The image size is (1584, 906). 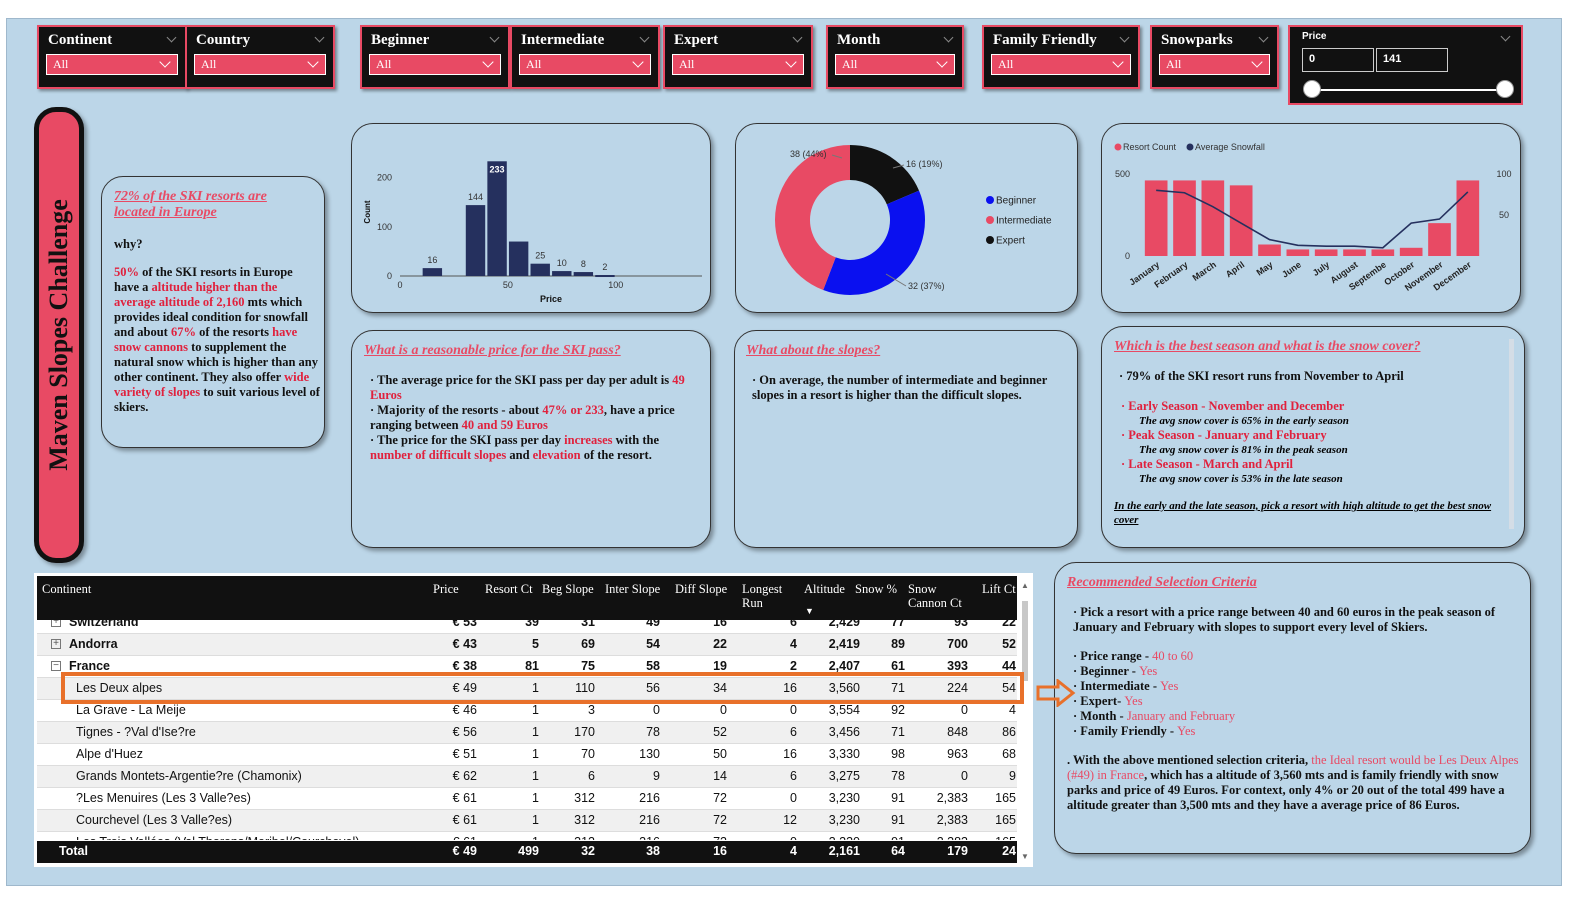 I want to click on table-row: + Andorra € 43 5 69 54 22 4 2,419 89 700 52, so click(x=527, y=645).